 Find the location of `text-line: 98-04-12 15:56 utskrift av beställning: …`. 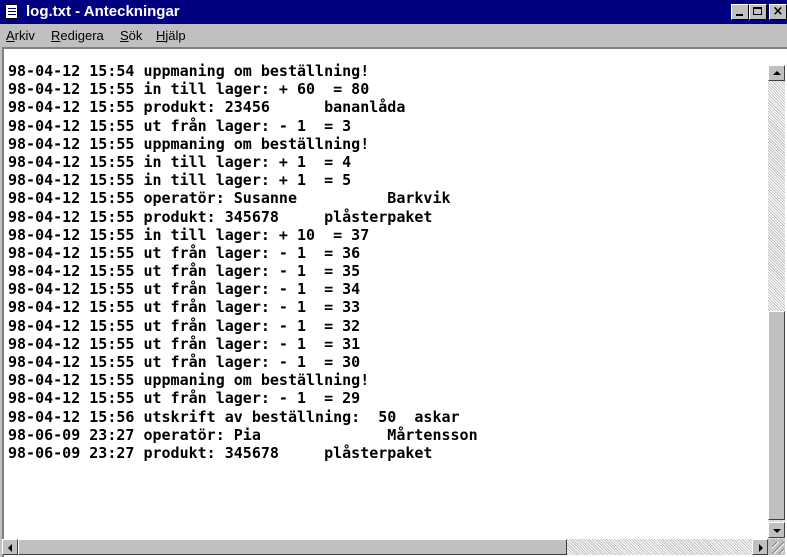

text-line: 98-04-12 15:56 utskrift av beställning: … is located at coordinates (234, 416).